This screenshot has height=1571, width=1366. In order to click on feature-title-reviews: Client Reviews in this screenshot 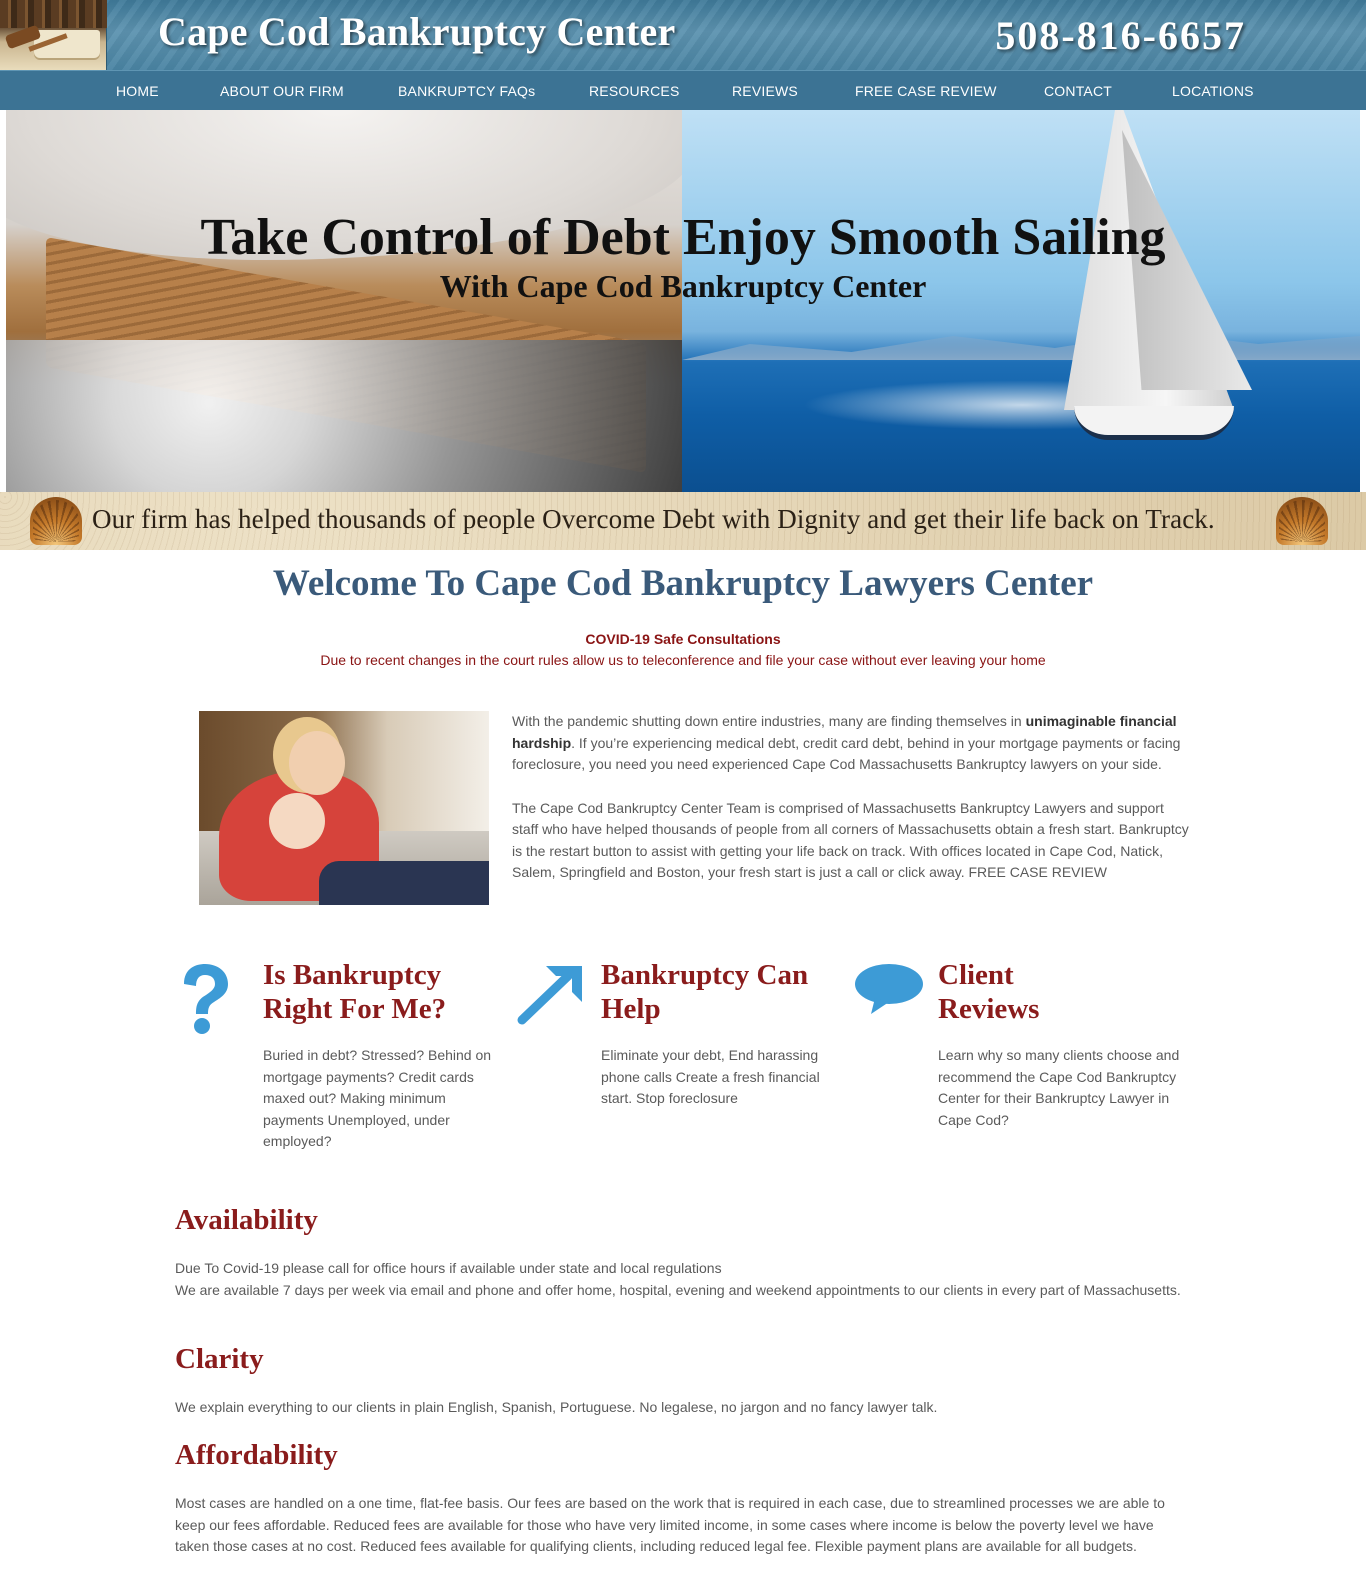, I will do `click(1063, 992)`.